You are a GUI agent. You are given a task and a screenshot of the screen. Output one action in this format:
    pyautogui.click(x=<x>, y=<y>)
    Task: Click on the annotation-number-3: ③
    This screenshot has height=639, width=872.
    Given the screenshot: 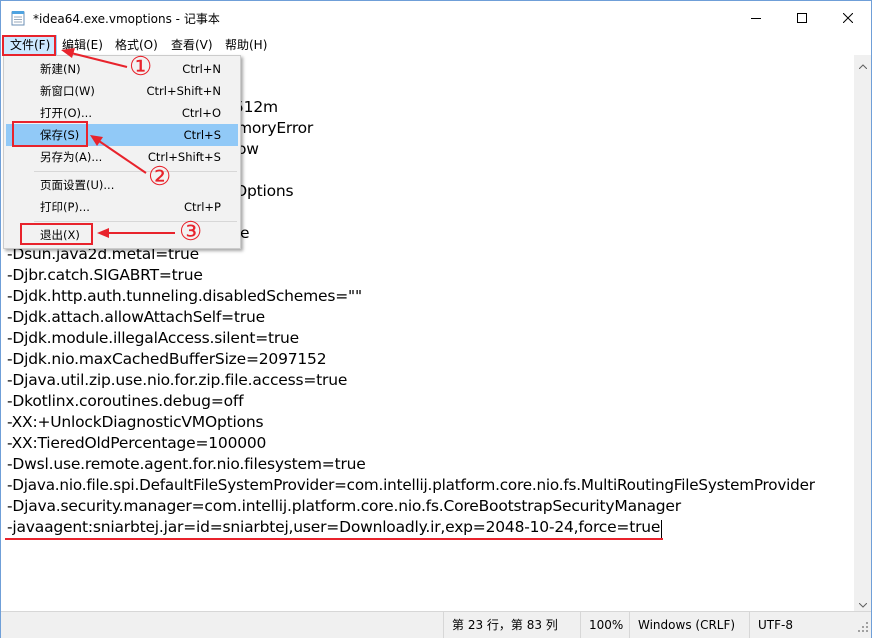 What is the action you would take?
    pyautogui.click(x=191, y=232)
    